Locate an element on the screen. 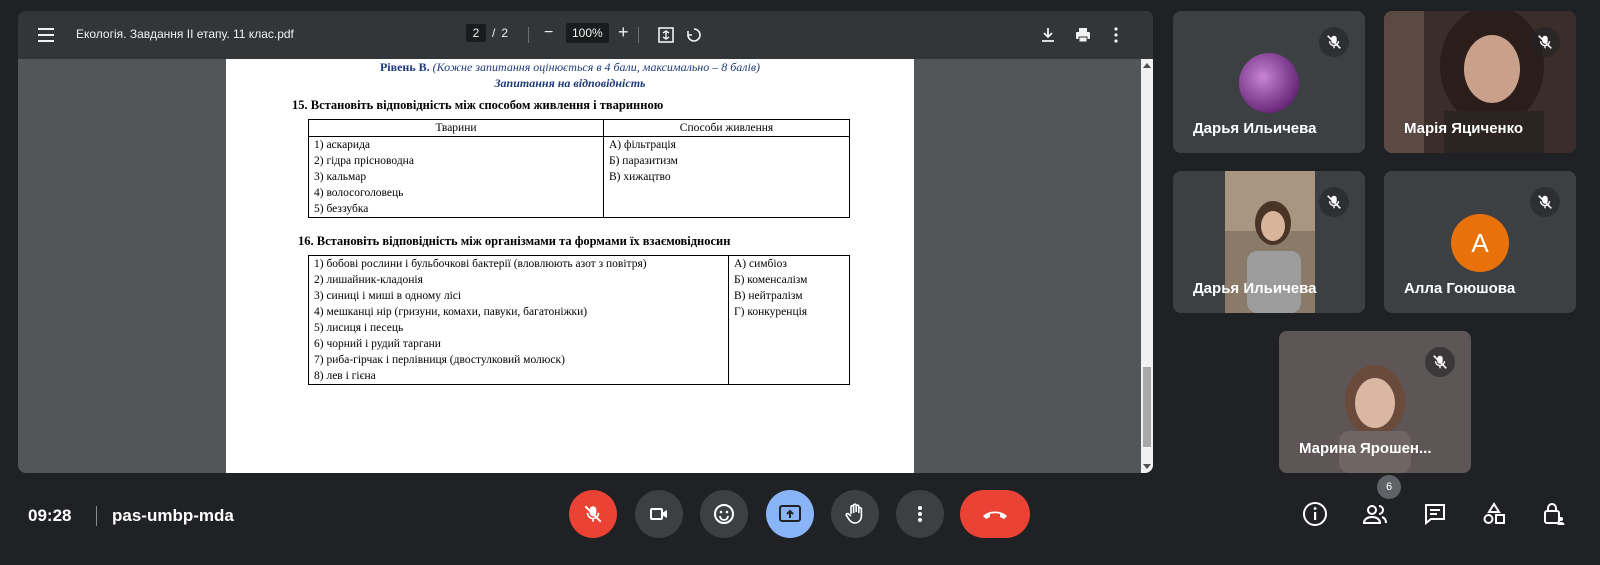 The height and width of the screenshot is (565, 1600). scroll-down-icon is located at coordinates (1147, 466).